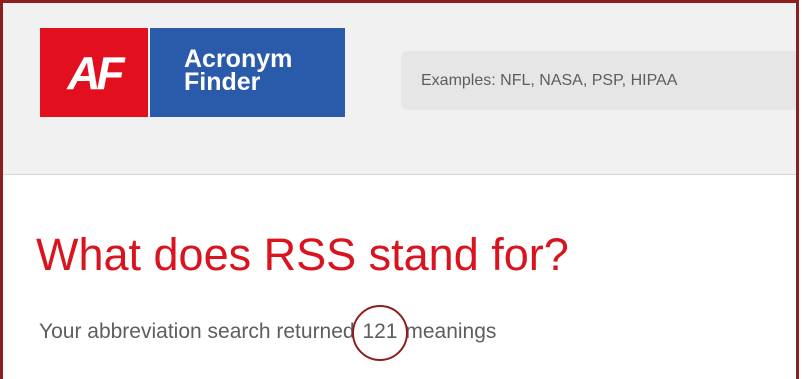 This screenshot has width=802, height=379. What do you see at coordinates (222, 82) in the screenshot?
I see `logo-name-line2: Finder` at bounding box center [222, 82].